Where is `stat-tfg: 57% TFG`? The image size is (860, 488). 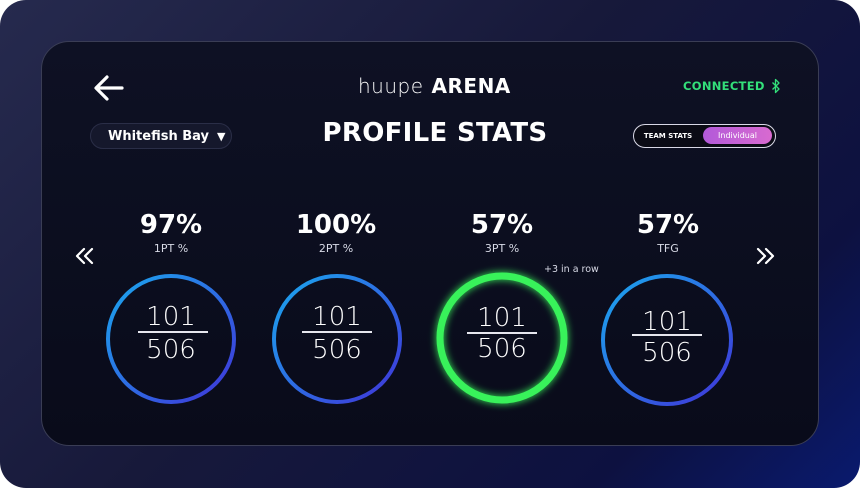 stat-tfg: 57% TFG is located at coordinates (668, 232).